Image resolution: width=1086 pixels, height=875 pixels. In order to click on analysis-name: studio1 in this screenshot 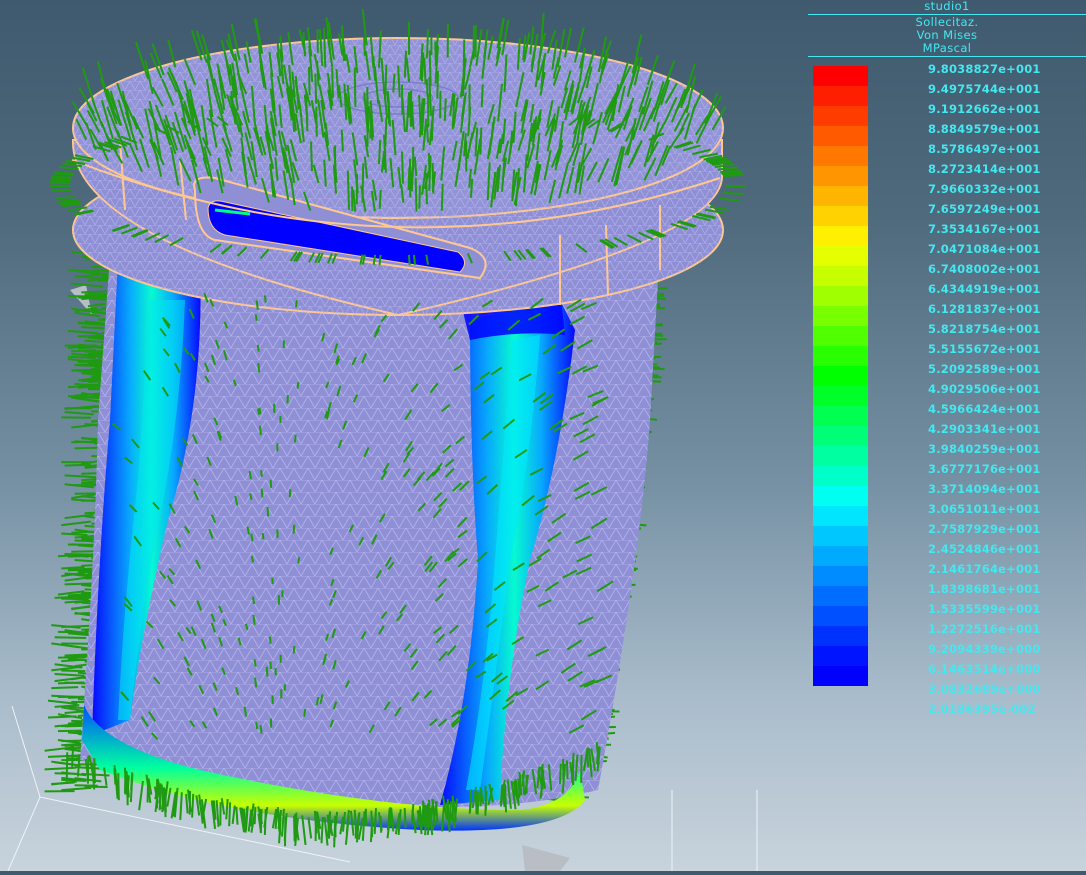, I will do `click(947, 6)`.